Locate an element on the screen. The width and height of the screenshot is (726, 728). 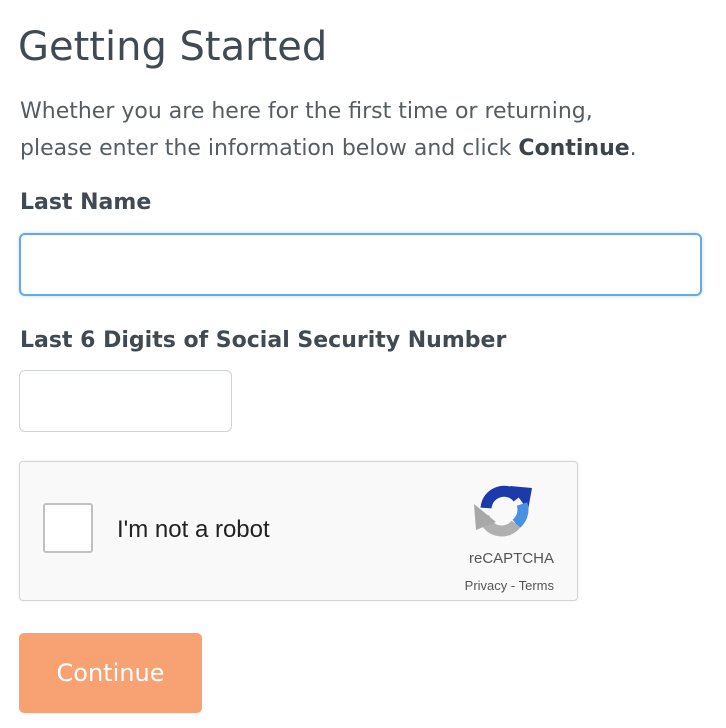
continue-button: Continue is located at coordinates (110, 673).